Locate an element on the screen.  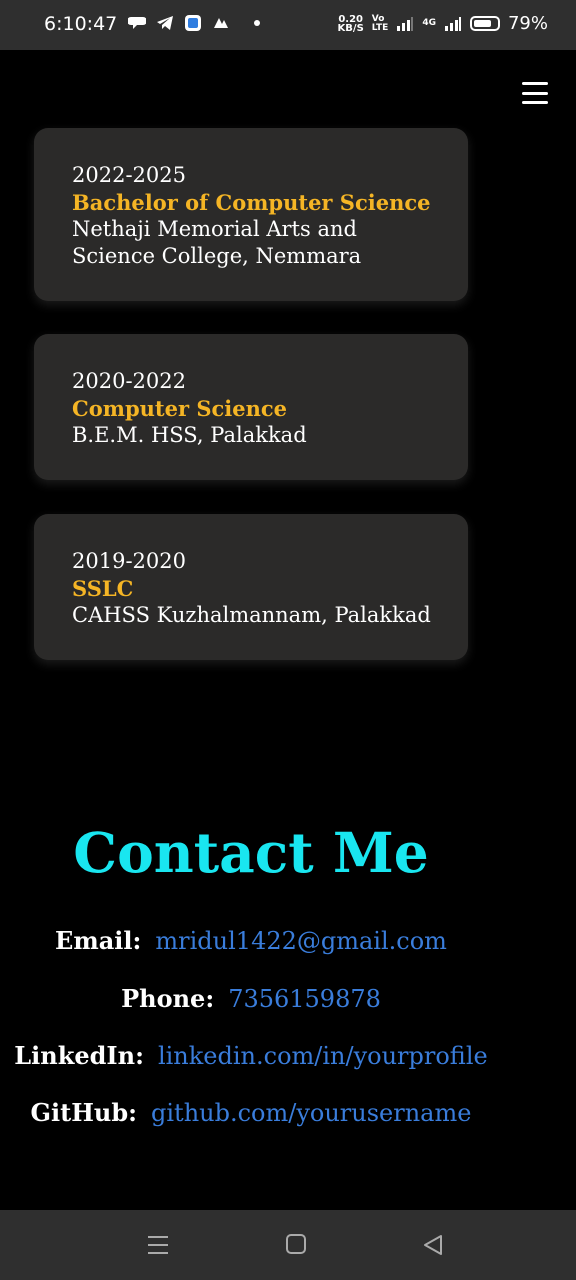
notification-dot is located at coordinates (257, 23).